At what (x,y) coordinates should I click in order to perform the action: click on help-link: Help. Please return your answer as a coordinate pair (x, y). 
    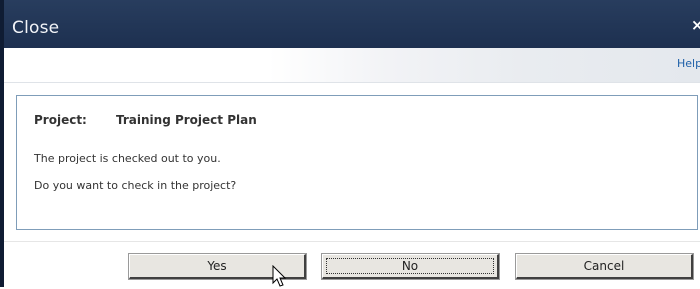
    Looking at the image, I should click on (688, 63).